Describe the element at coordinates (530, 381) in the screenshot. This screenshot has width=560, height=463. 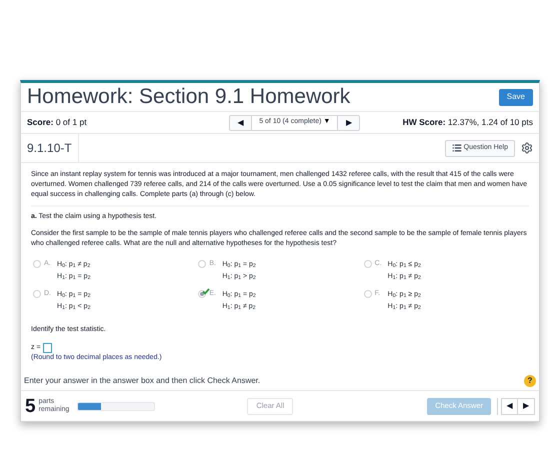
I see `help-icon: ?` at that location.